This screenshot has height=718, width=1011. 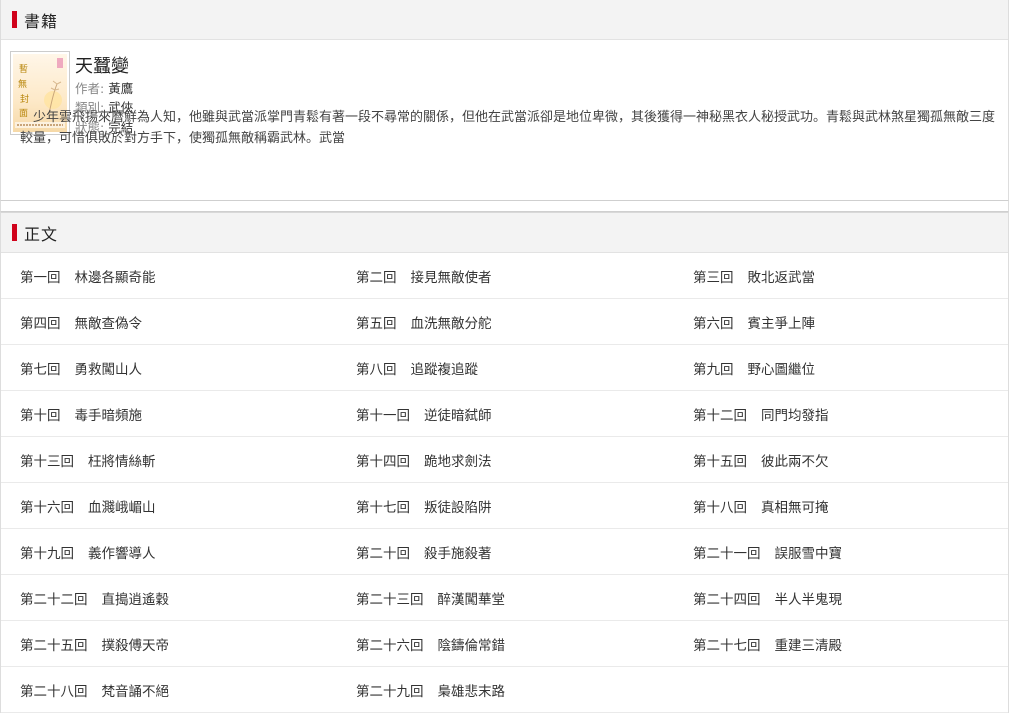 I want to click on chapter-link: 第九回 野心圖繼位, so click(x=841, y=368).